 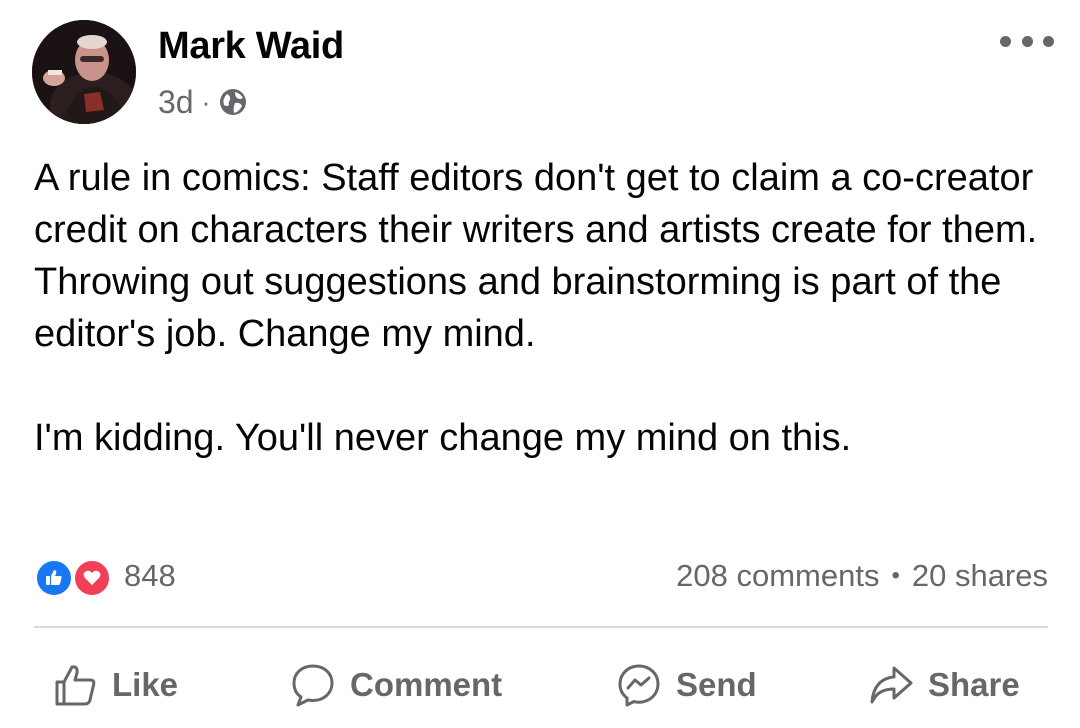 I want to click on like-label: Like, so click(x=145, y=684).